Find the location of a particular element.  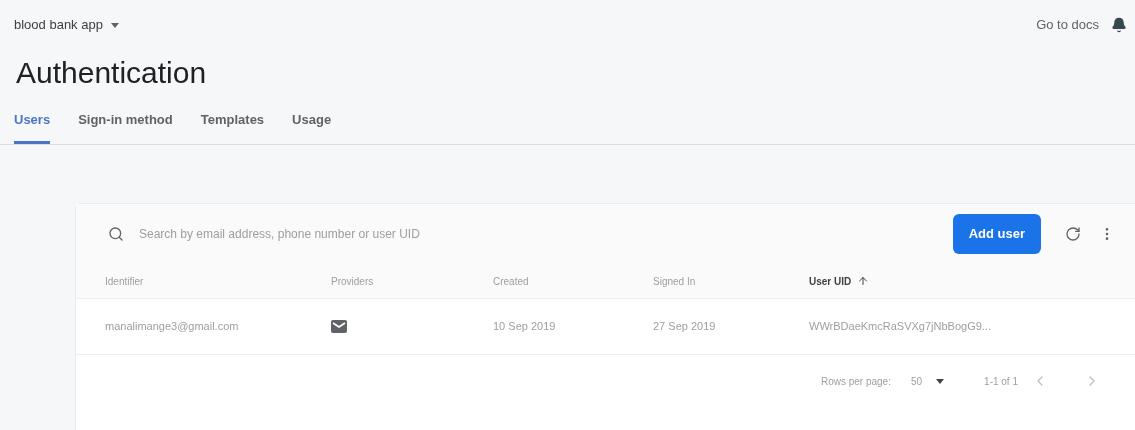

project-selector: blood bank app is located at coordinates (66, 25).